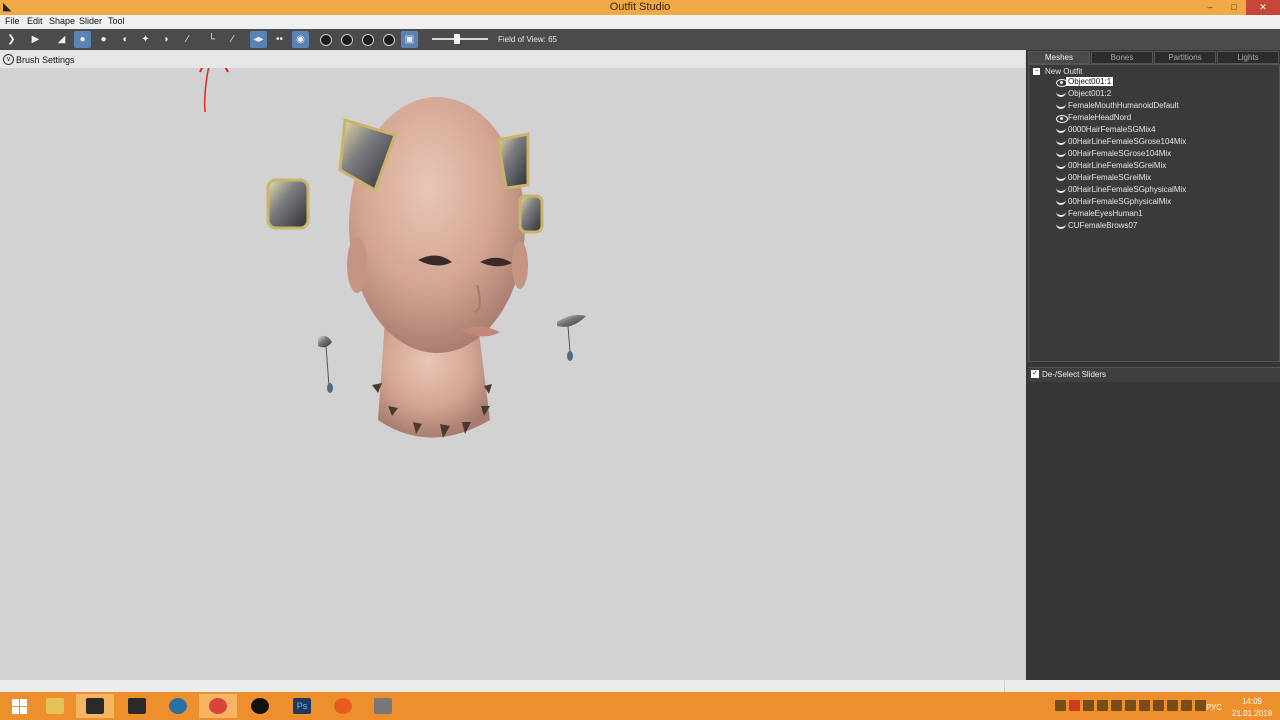  What do you see at coordinates (1074, 705) in the screenshot?
I see `tray-adobe-icon` at bounding box center [1074, 705].